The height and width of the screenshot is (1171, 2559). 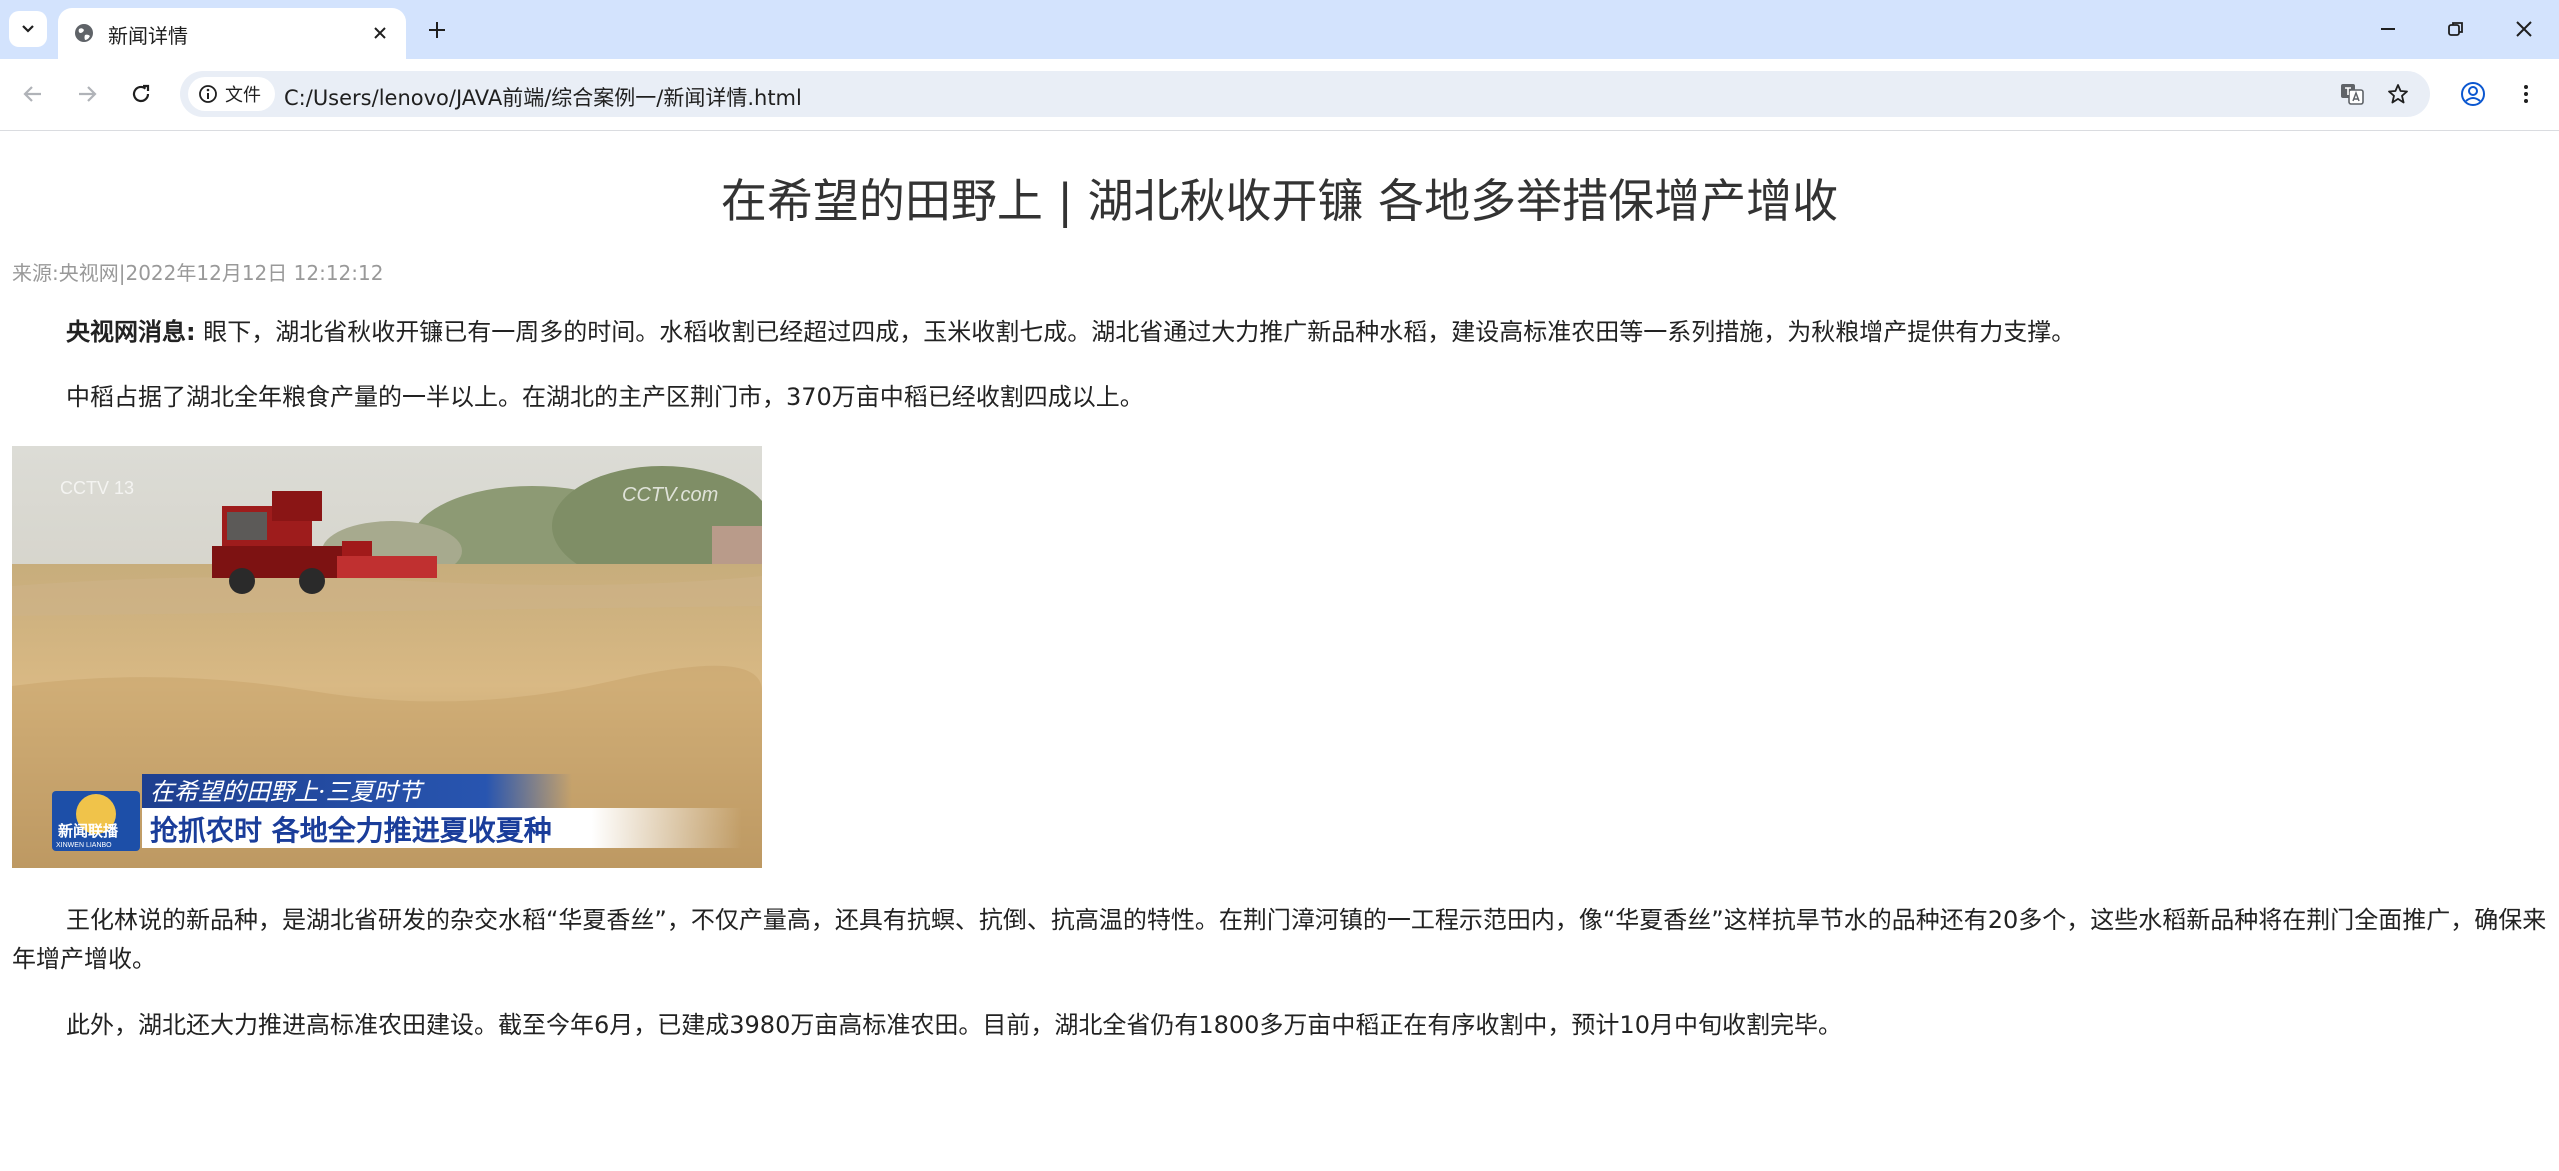 I want to click on bookmark-button, so click(x=2398, y=94).